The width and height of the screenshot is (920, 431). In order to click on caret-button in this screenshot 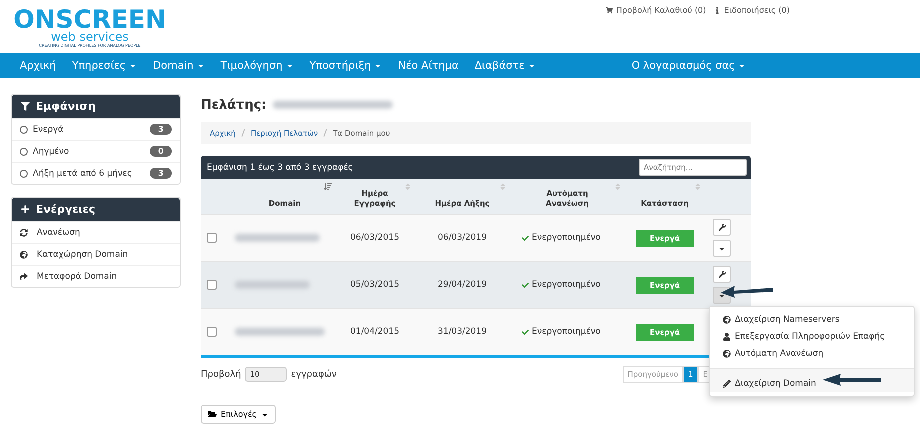, I will do `click(722, 248)`.